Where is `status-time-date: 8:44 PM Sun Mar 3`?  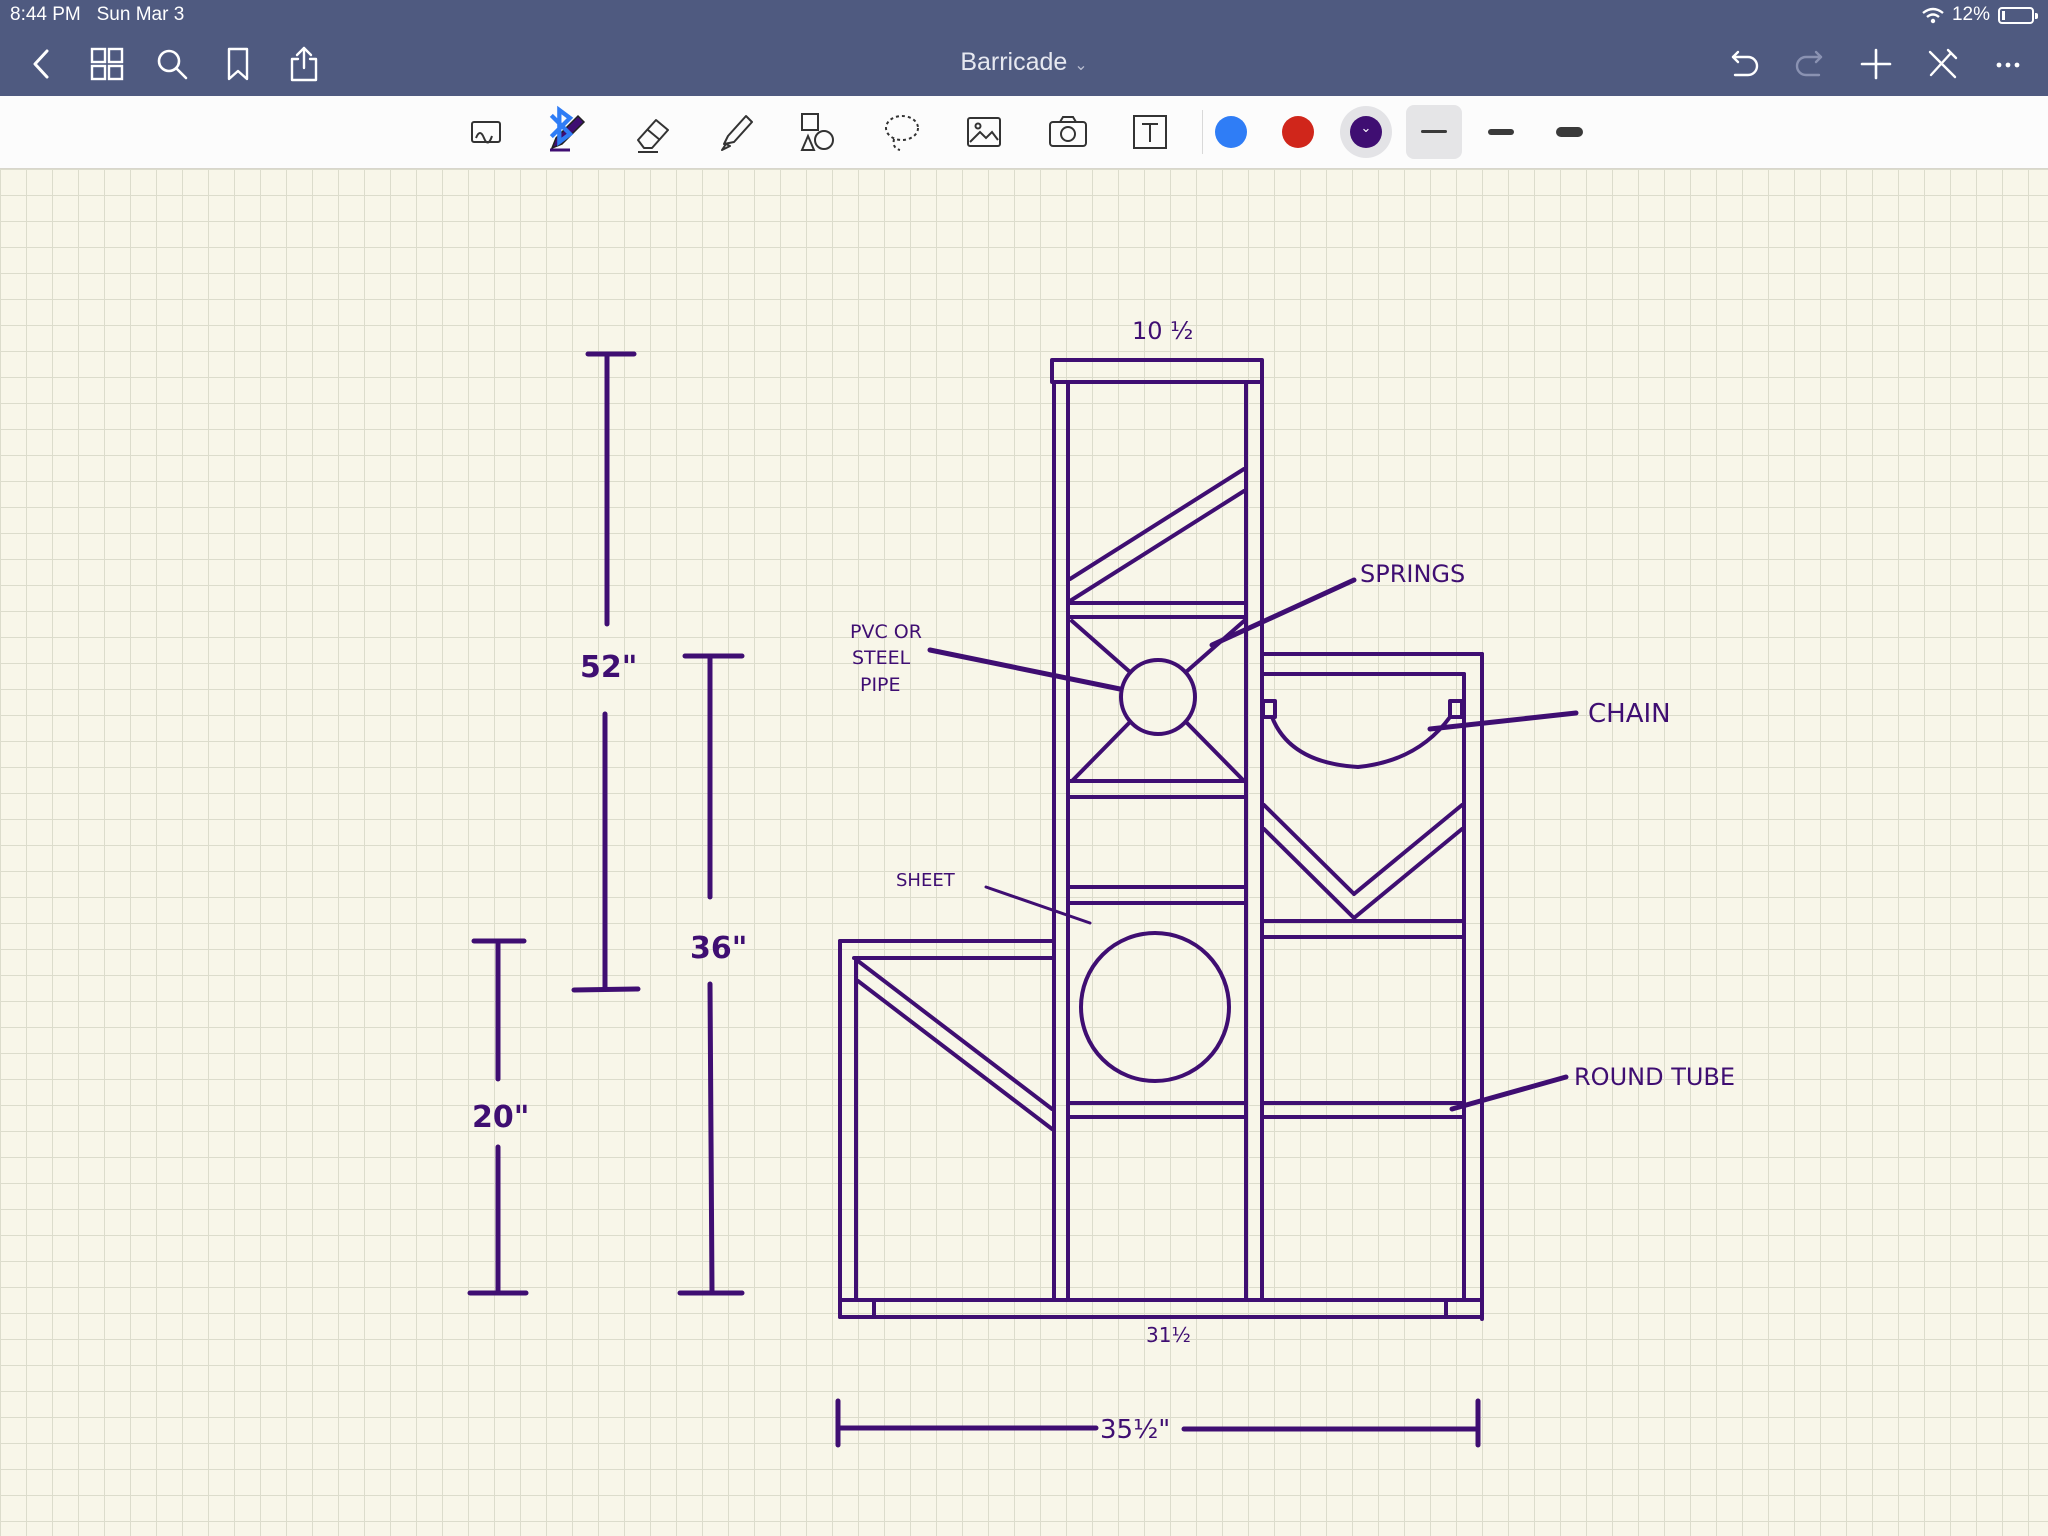
status-time-date: 8:44 PM Sun Mar 3 is located at coordinates (97, 14).